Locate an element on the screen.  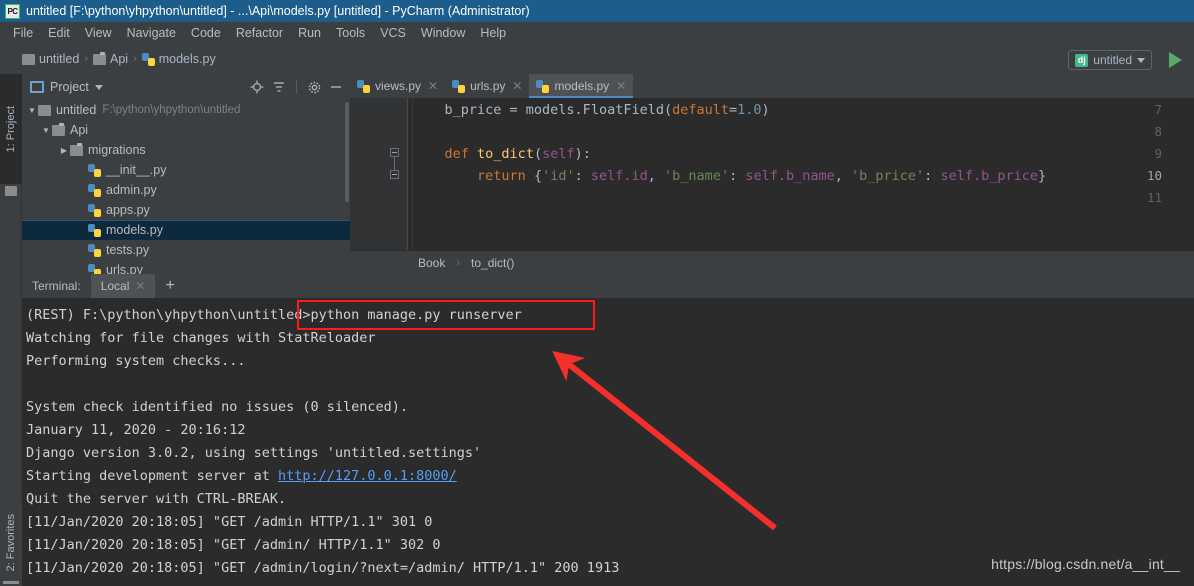
breadcrumb-class: Book is located at coordinates (431, 263).